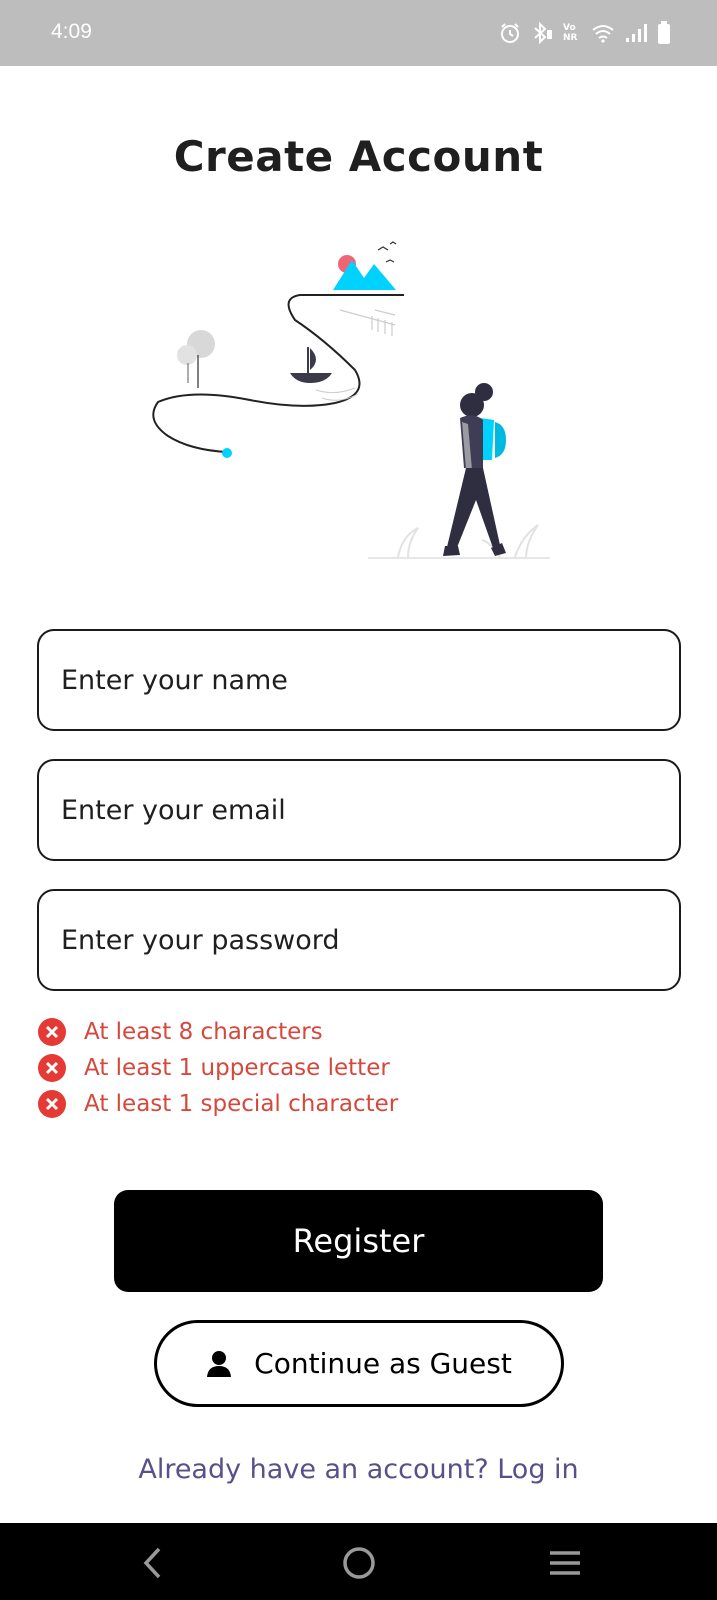 The image size is (717, 1600). I want to click on navigation-bar, so click(358, 1561).